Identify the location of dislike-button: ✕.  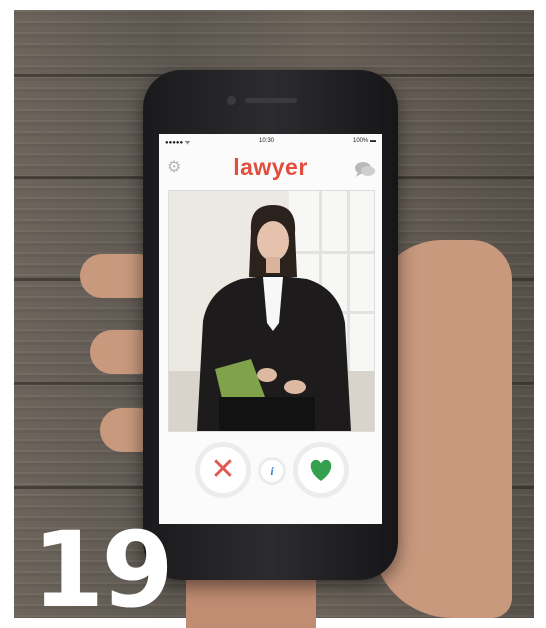
(223, 470).